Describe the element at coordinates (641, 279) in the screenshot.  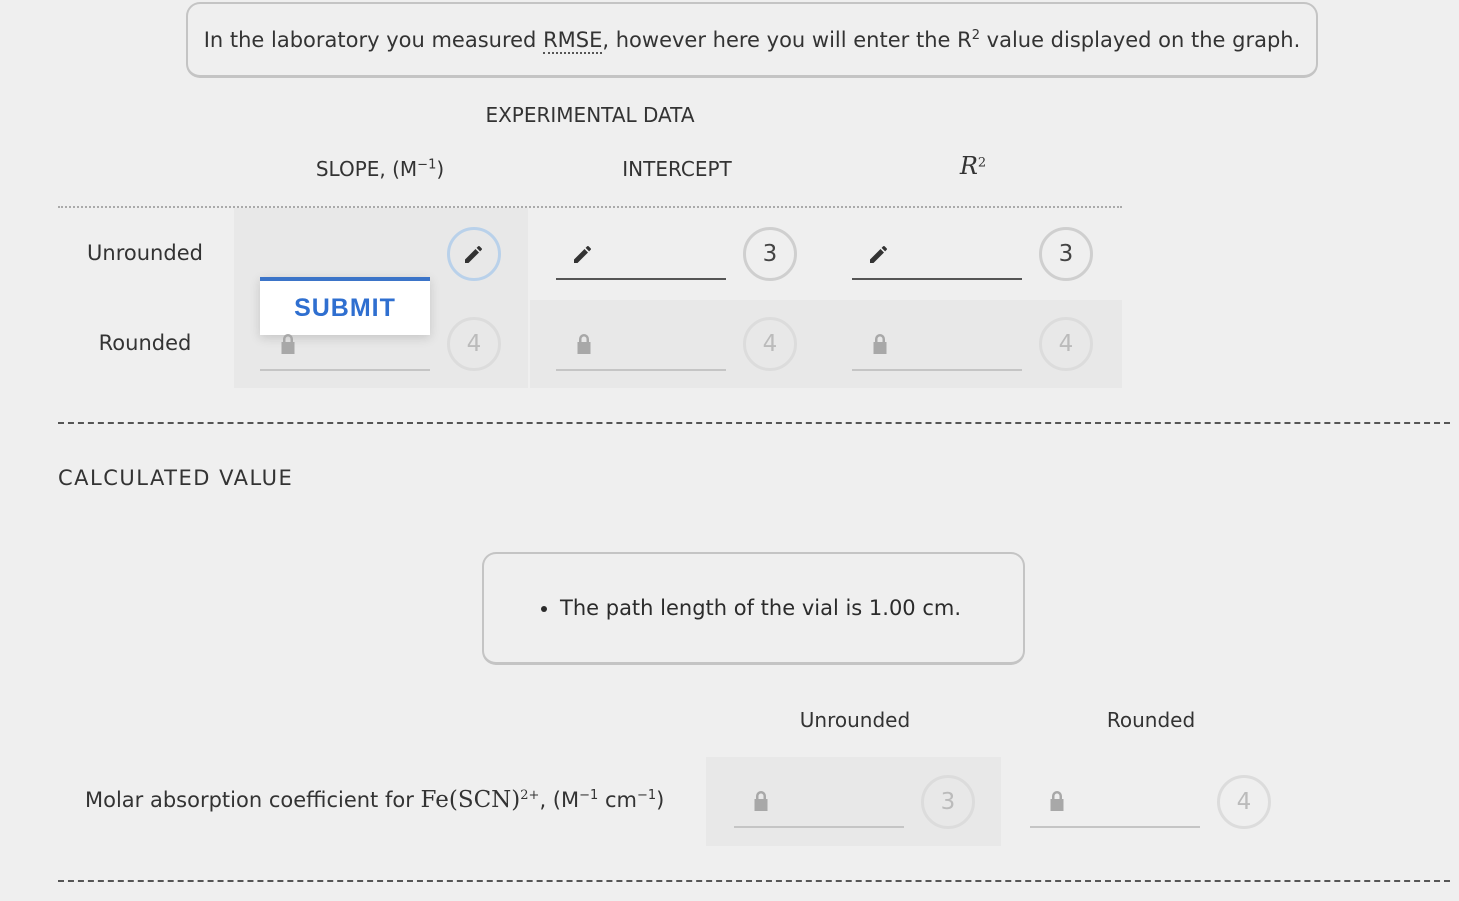
I see `intercept-unrounded-input` at that location.